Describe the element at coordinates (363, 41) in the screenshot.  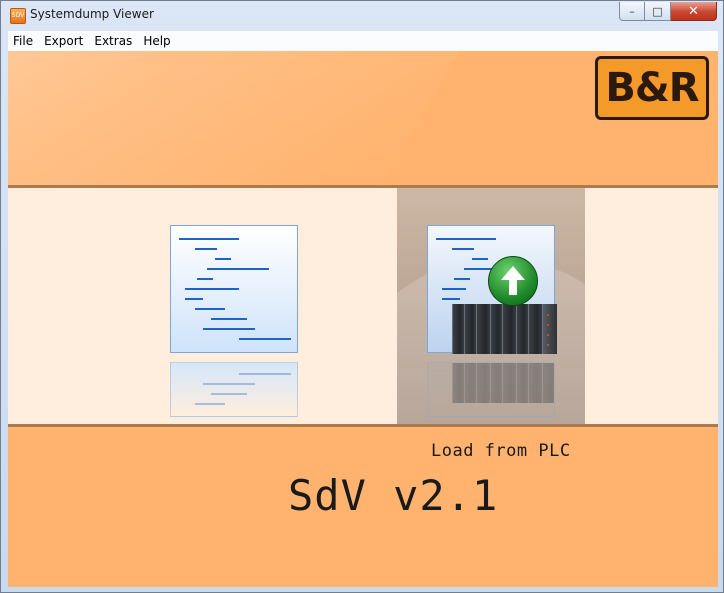
I see `menu-bar: File Export Extras Help` at that location.